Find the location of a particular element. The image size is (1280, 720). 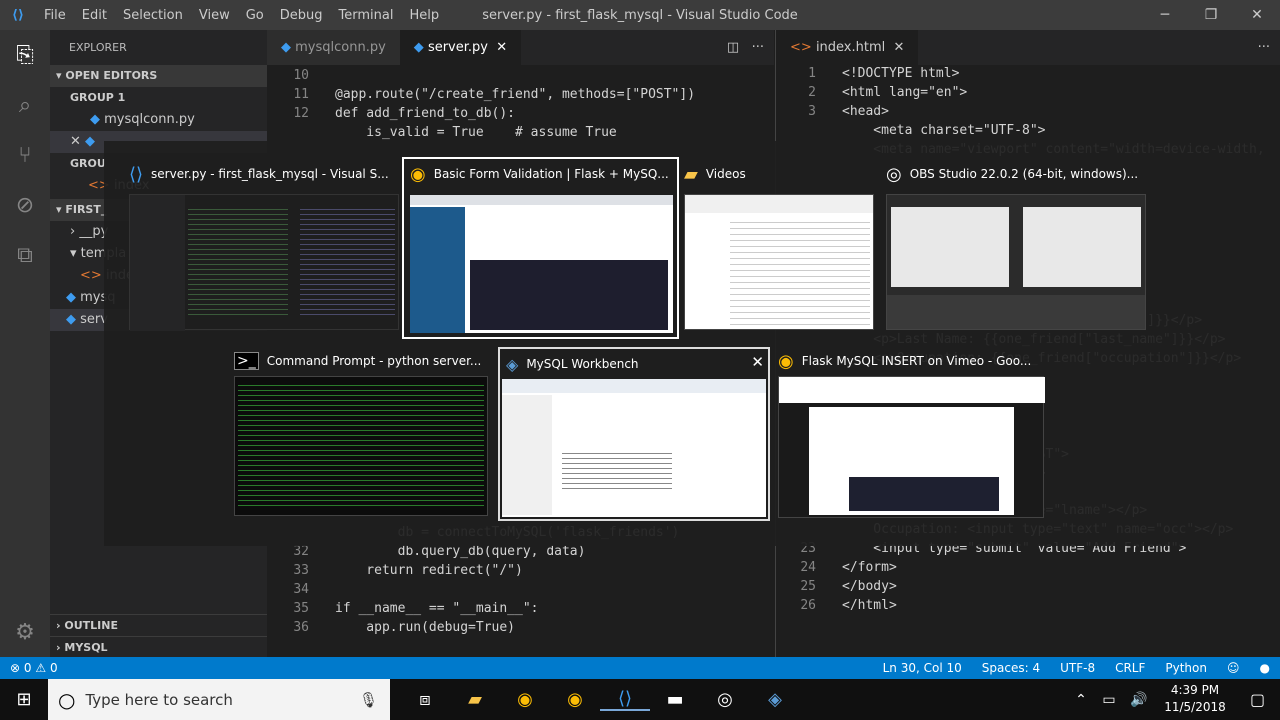

mysql-label: MYSQL is located at coordinates (86, 647).